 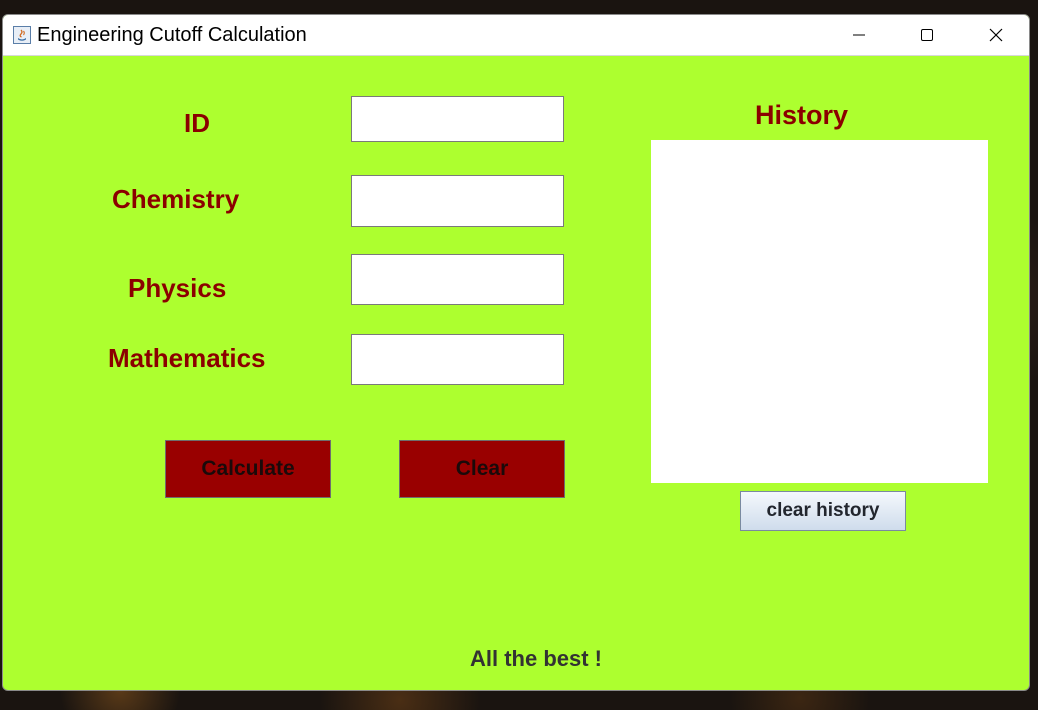 I want to click on minimize-button, so click(x=859, y=35).